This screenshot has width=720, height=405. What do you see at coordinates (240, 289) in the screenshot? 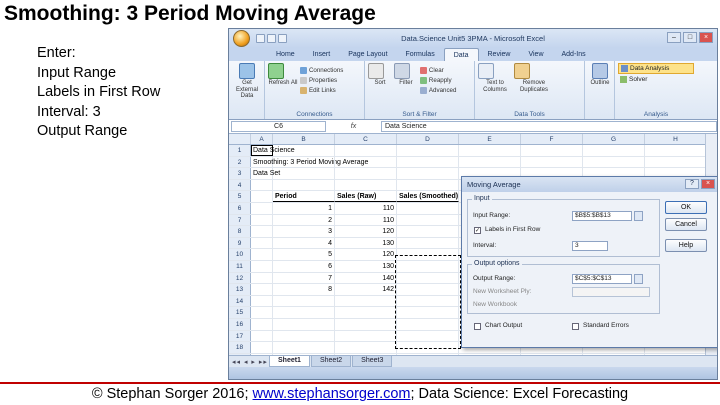
I see `row-header: 13` at bounding box center [240, 289].